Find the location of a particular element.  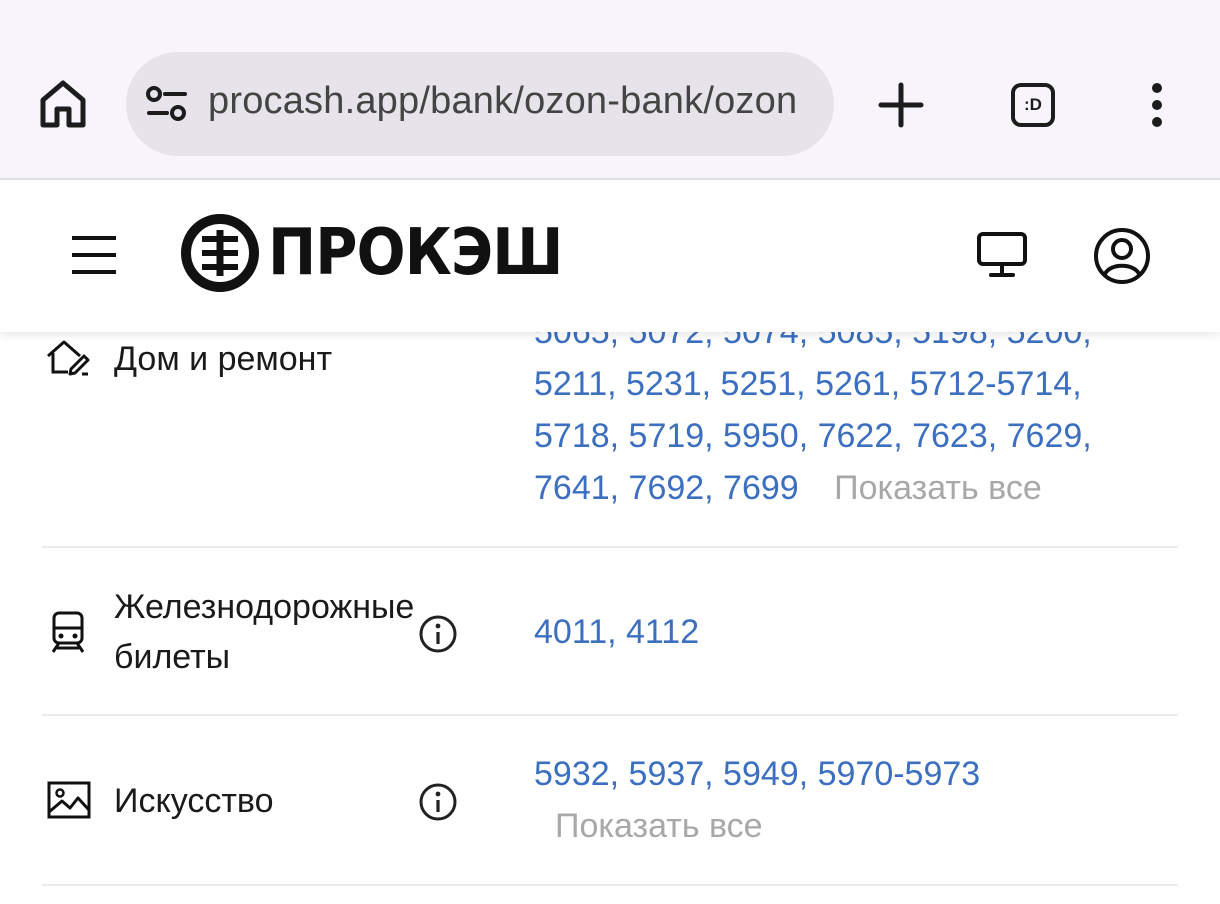

more-menu-icon is located at coordinates (1157, 105).